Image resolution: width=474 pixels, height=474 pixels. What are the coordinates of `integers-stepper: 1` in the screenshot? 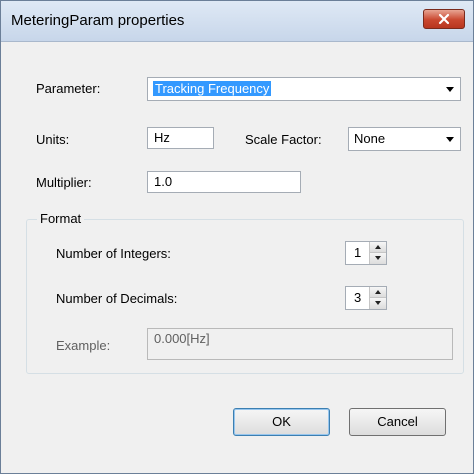 It's located at (366, 253).